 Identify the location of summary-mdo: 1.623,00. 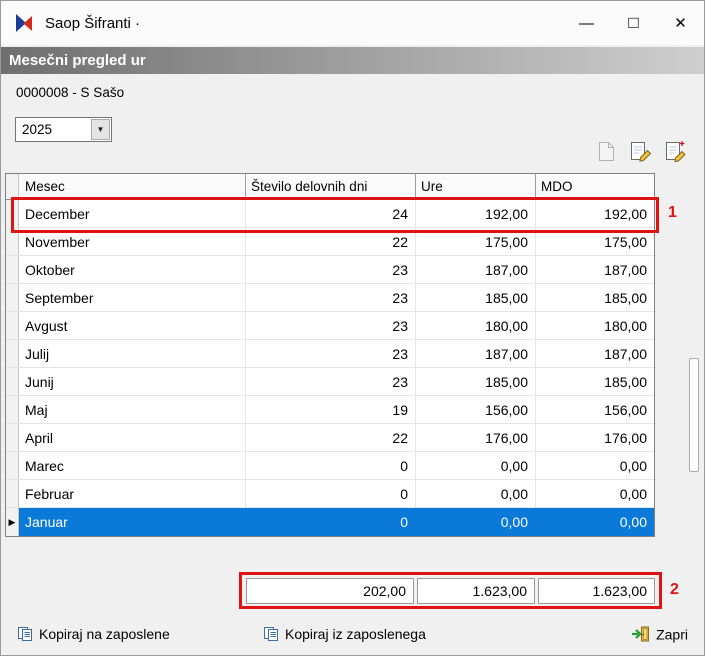
(596, 591).